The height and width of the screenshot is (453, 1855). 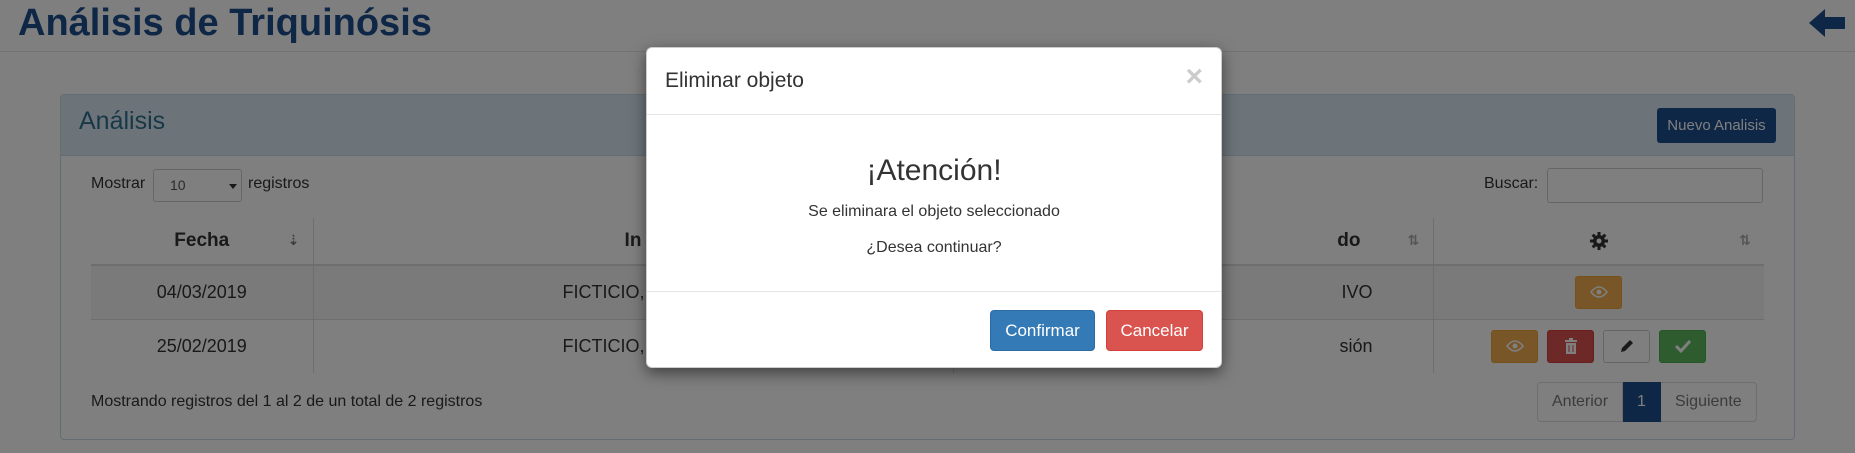 What do you see at coordinates (934, 211) in the screenshot?
I see `modal-message: Se eliminara el objeto seleccionado` at bounding box center [934, 211].